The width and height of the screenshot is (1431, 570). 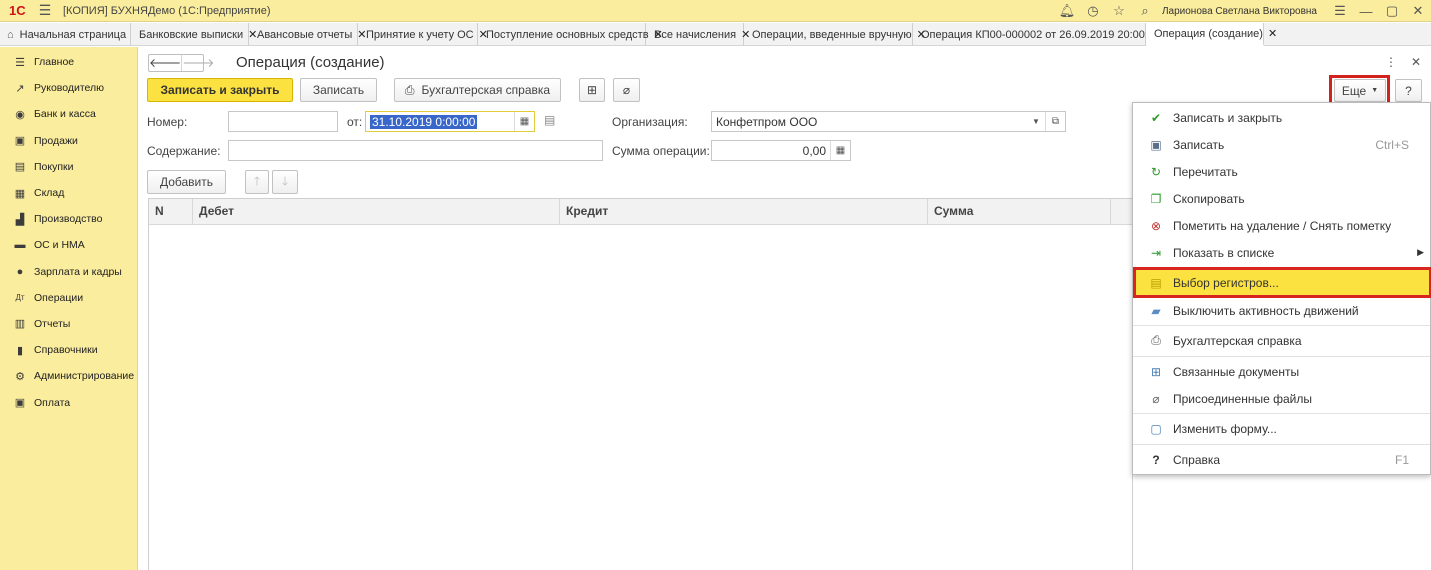 What do you see at coordinates (1281, 310) in the screenshot?
I see `menu-item-deactivate-movements: ▰ Выключить активность движений` at bounding box center [1281, 310].